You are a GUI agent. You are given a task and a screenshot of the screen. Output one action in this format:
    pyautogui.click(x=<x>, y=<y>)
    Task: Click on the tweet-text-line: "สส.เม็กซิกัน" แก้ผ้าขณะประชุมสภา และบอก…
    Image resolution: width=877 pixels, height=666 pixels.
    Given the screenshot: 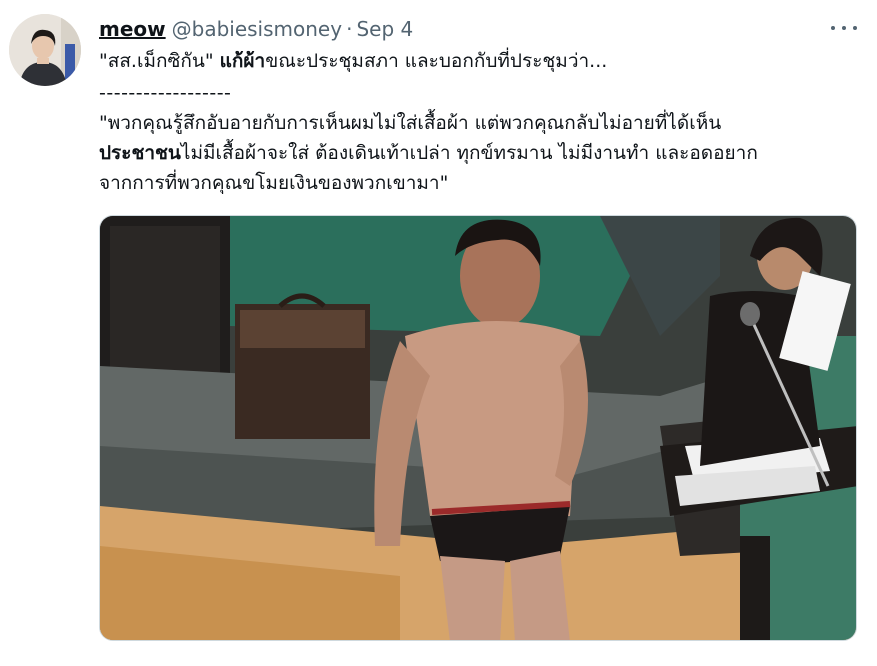 What is the action you would take?
    pyautogui.click(x=353, y=61)
    